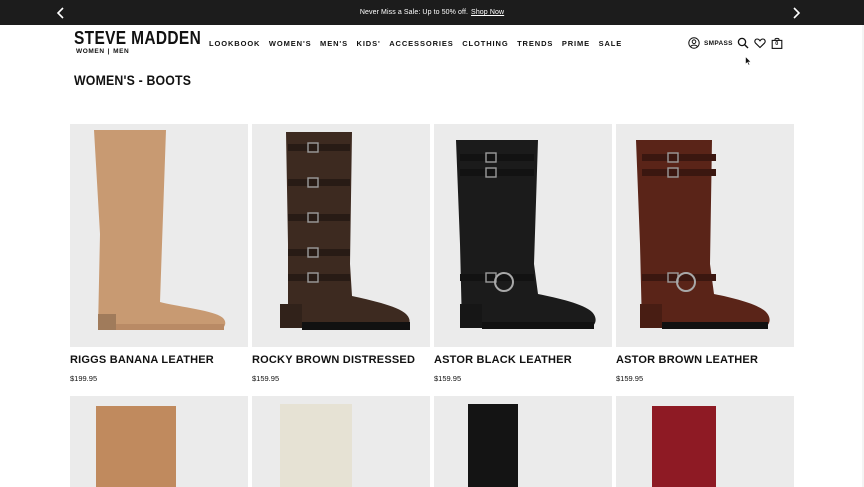 The image size is (864, 487). Describe the element at coordinates (535, 44) in the screenshot. I see `nav-trends: TRENDS` at that location.